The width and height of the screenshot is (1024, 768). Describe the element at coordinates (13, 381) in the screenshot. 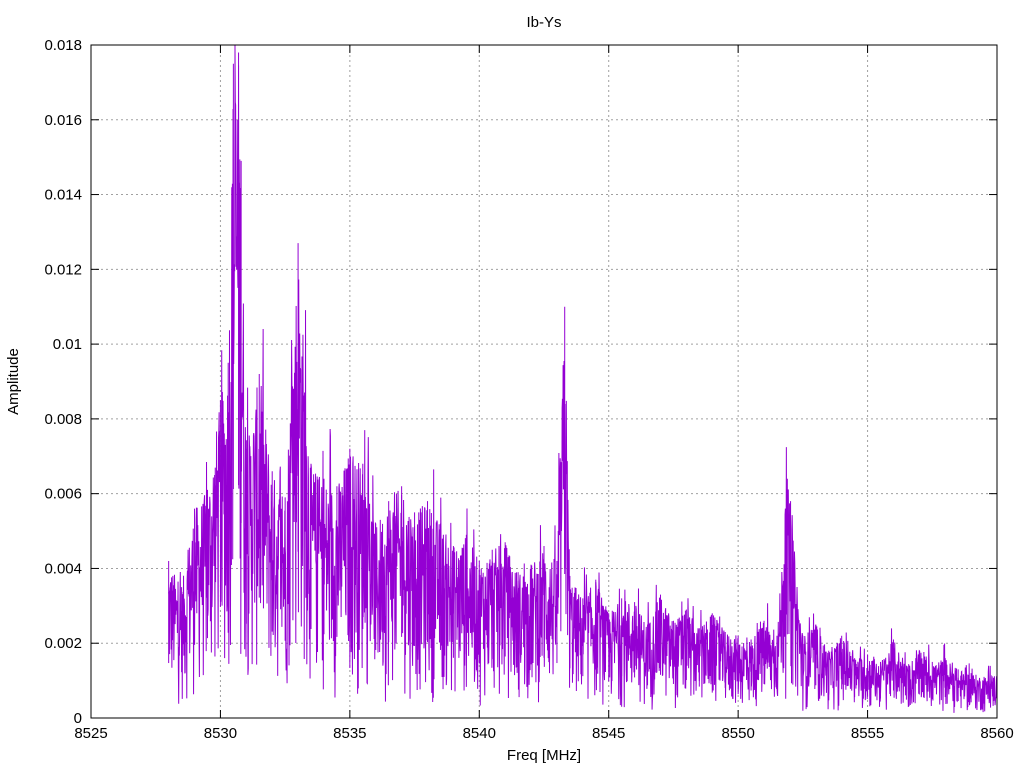

I see `y-axis-title: Amplitude` at that location.